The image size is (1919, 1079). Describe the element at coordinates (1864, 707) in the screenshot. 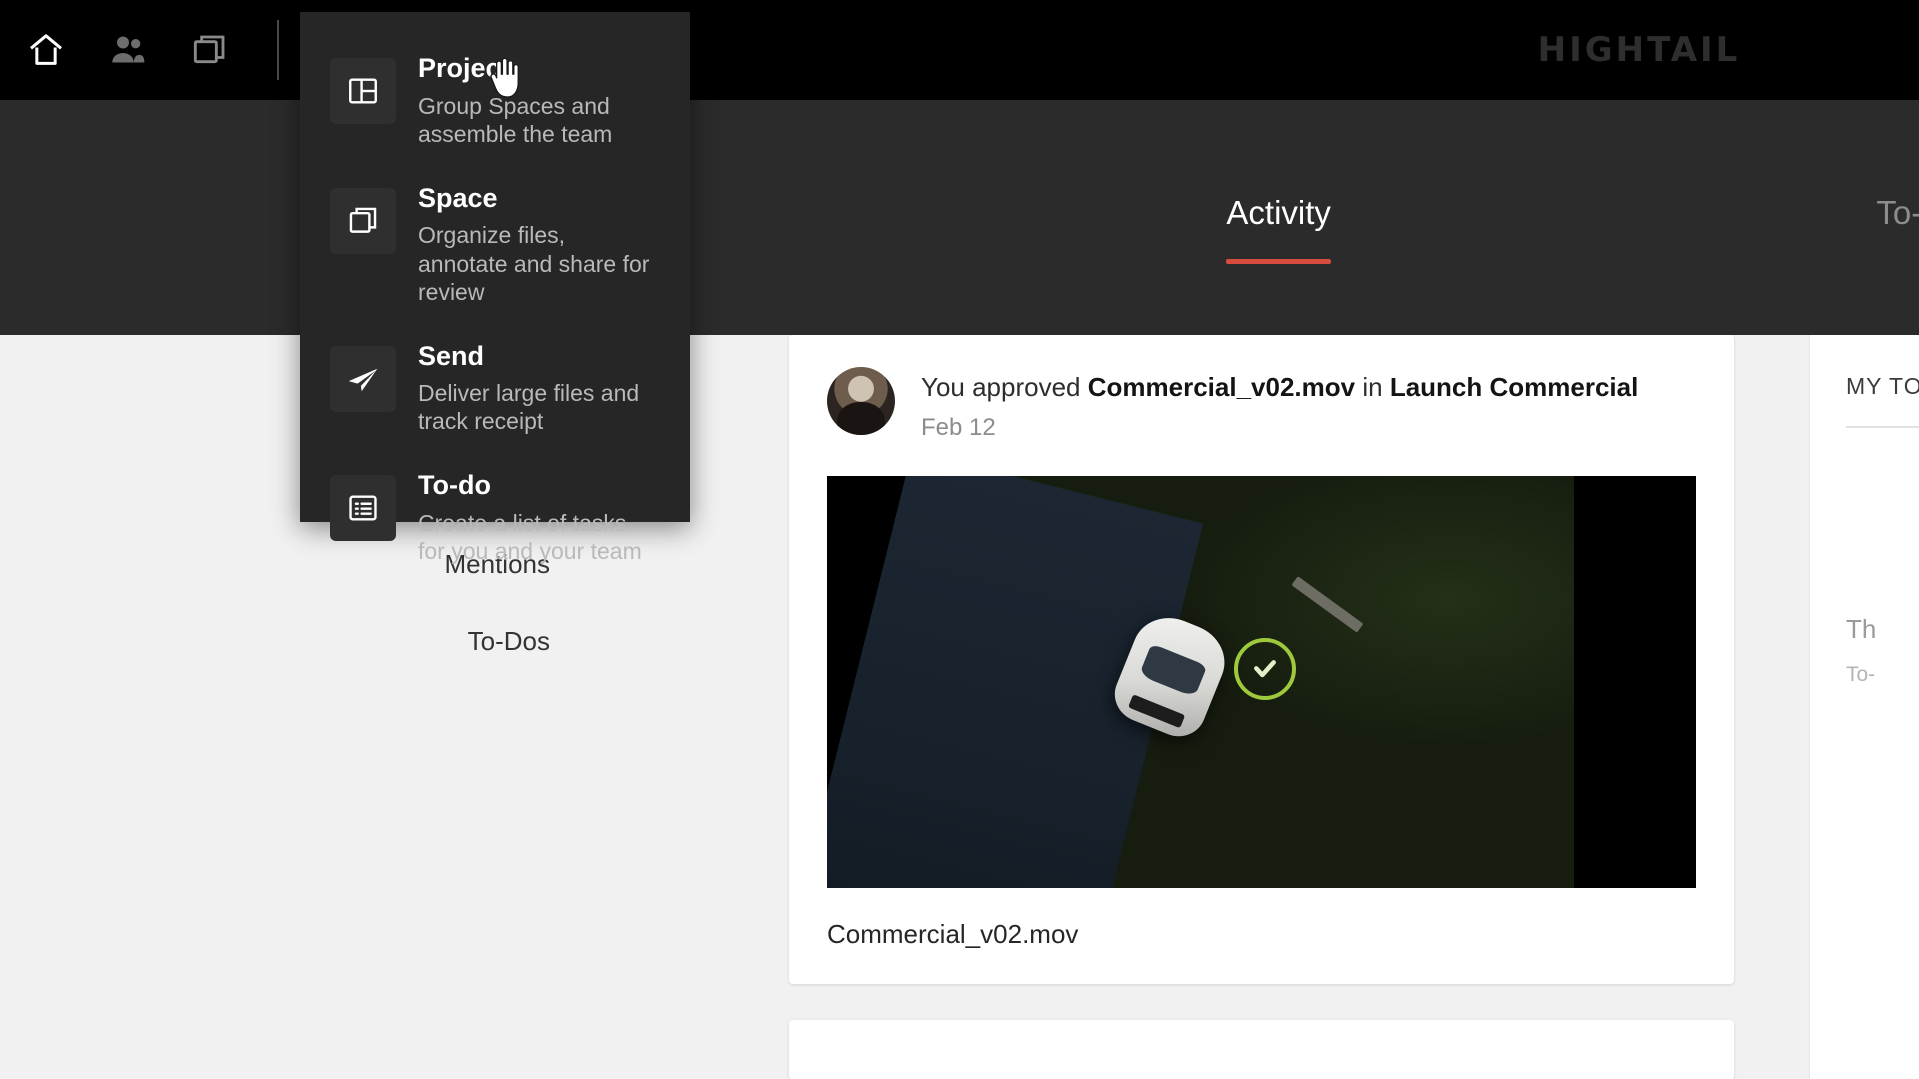

I see `my-todos-panel: MY TO- Th To-` at that location.